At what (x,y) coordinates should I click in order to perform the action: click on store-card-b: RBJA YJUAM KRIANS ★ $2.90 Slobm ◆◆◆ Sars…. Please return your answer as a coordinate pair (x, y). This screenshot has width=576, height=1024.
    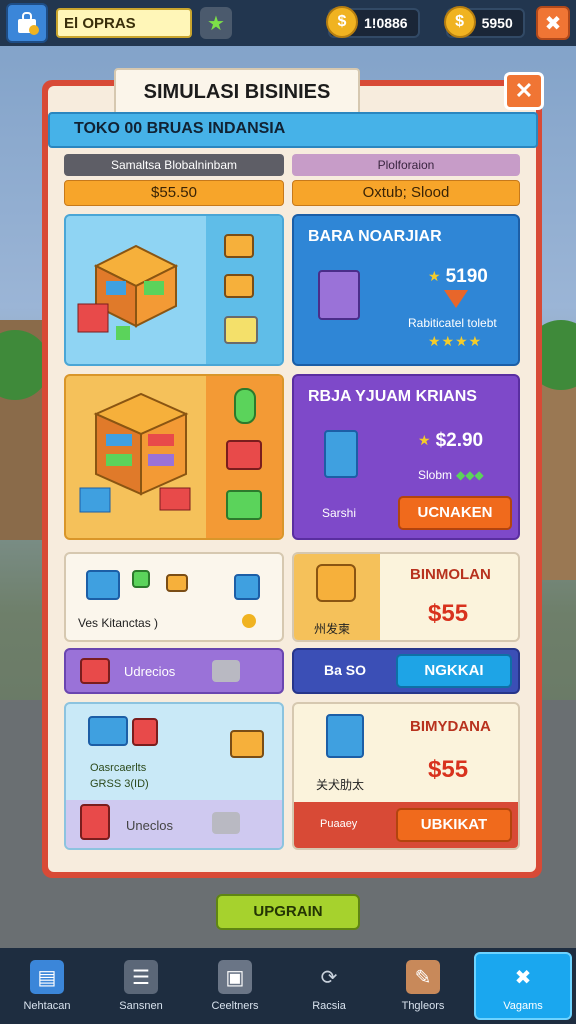
    Looking at the image, I should click on (406, 457).